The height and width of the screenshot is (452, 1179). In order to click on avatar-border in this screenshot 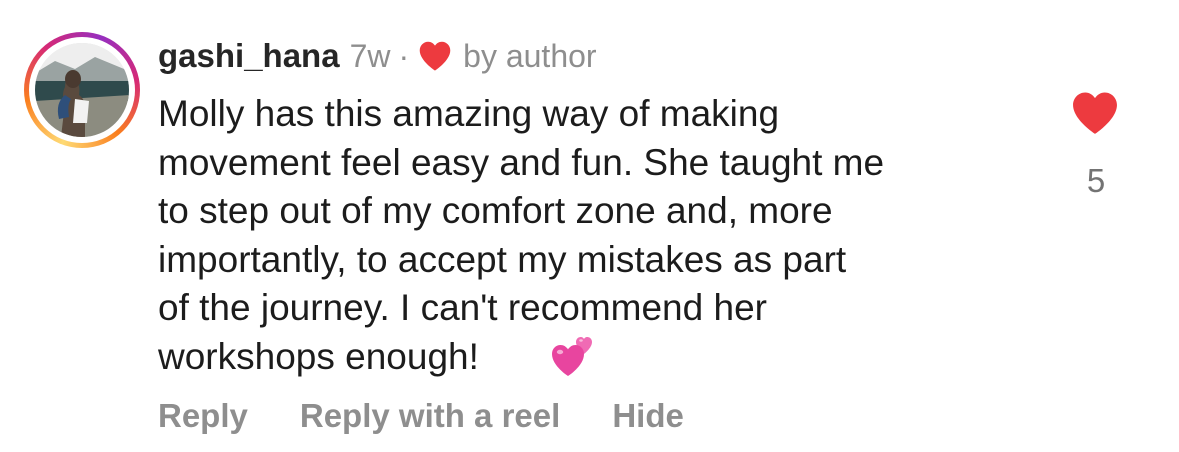, I will do `click(82, 90)`.